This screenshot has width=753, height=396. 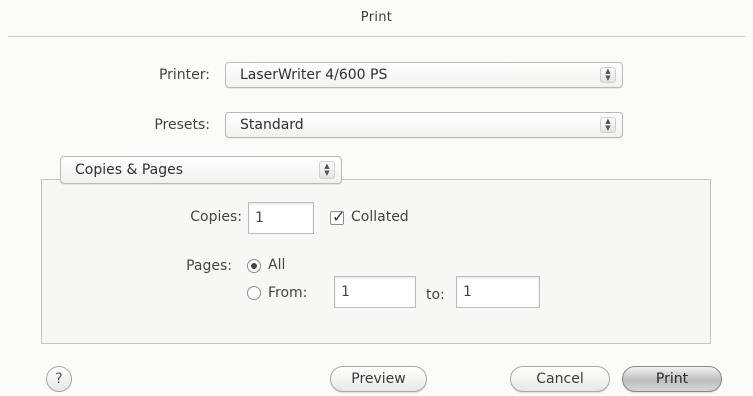 I want to click on print-label: Print, so click(x=672, y=379).